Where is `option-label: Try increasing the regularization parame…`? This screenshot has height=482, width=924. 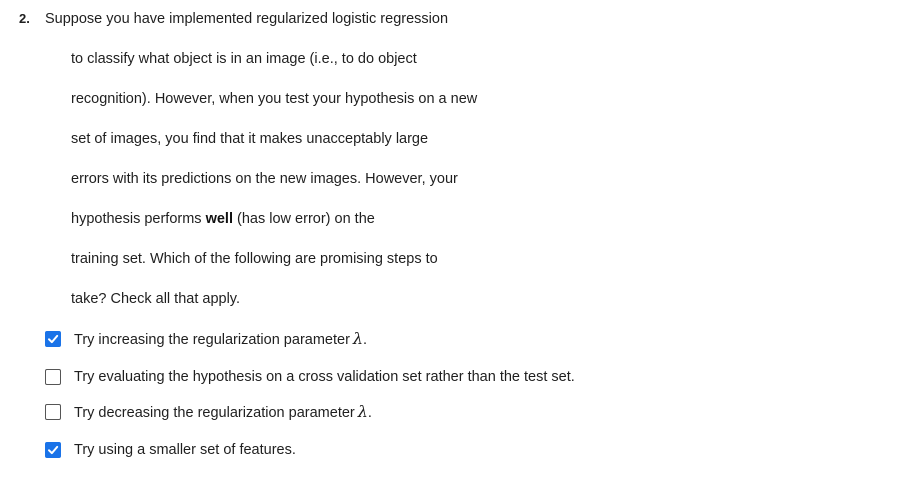
option-label: Try increasing the regularization parame… is located at coordinates (220, 339).